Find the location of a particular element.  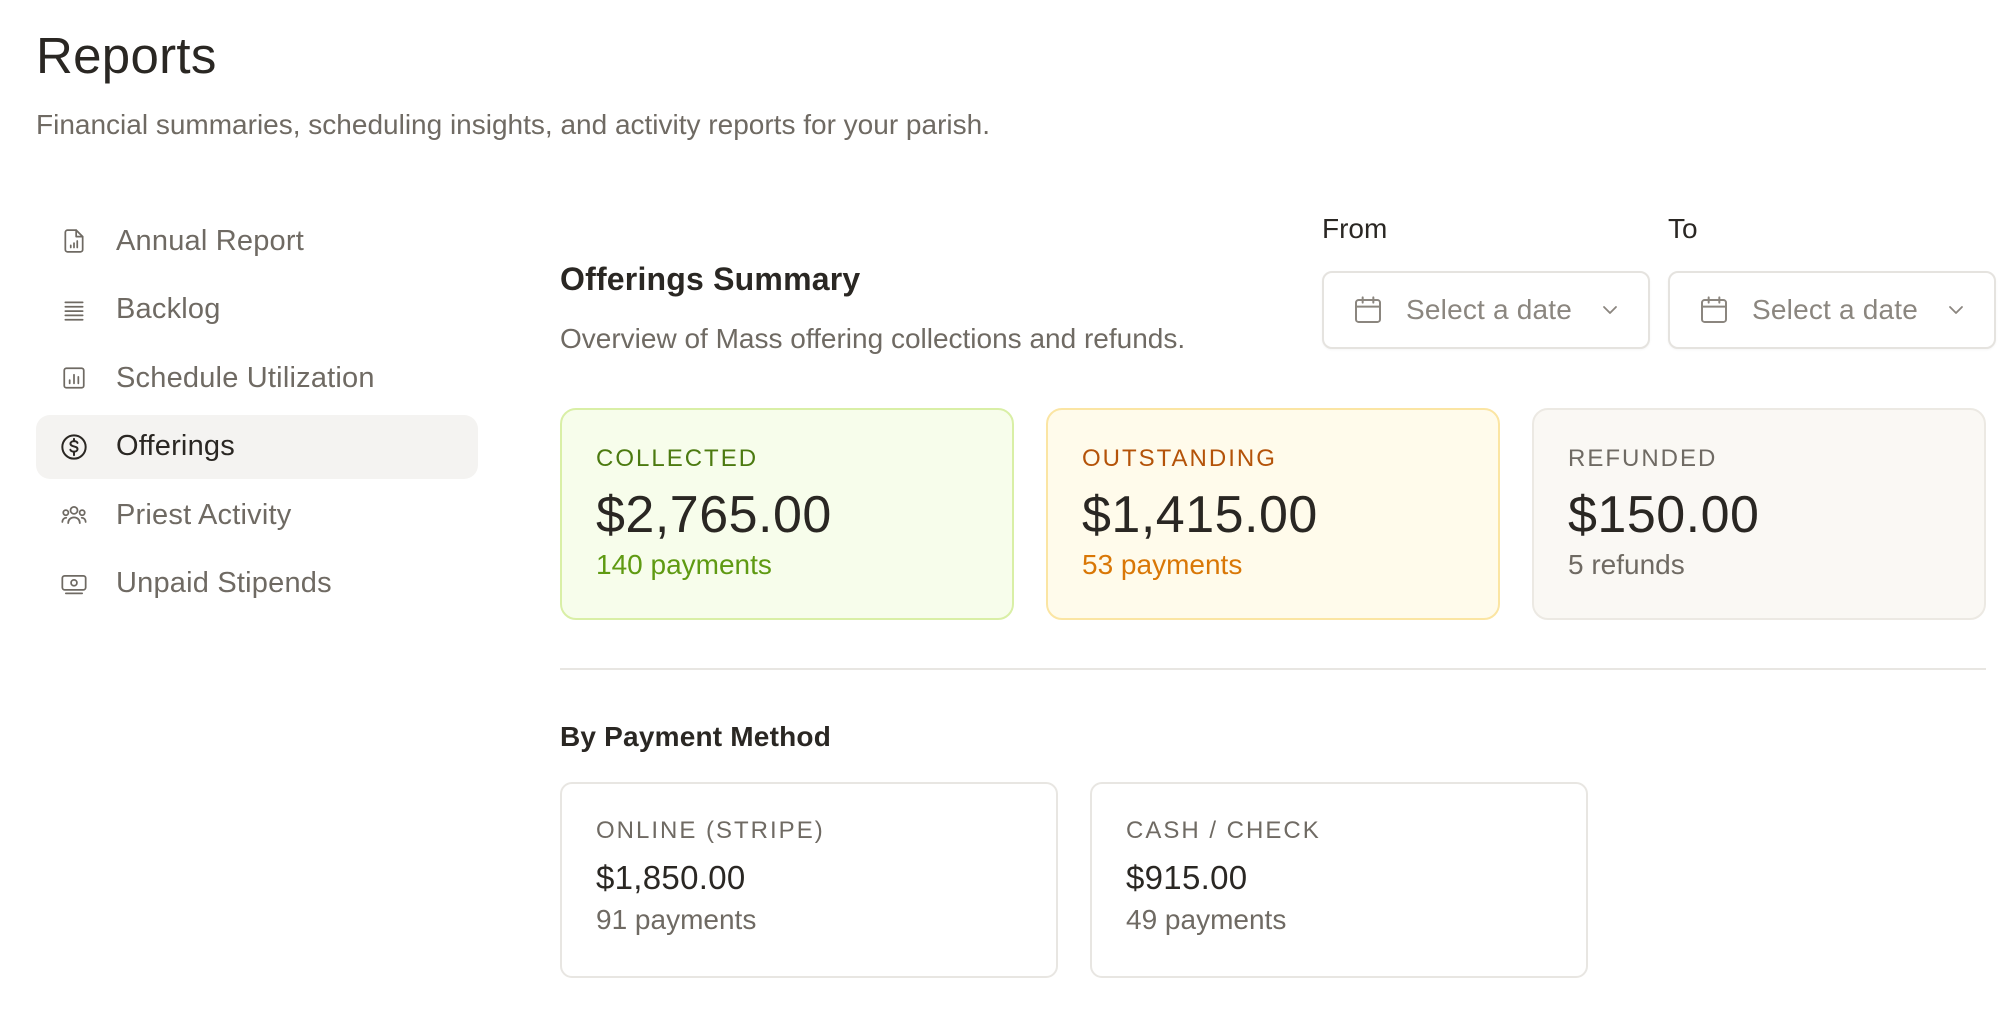

users-icon is located at coordinates (74, 515).